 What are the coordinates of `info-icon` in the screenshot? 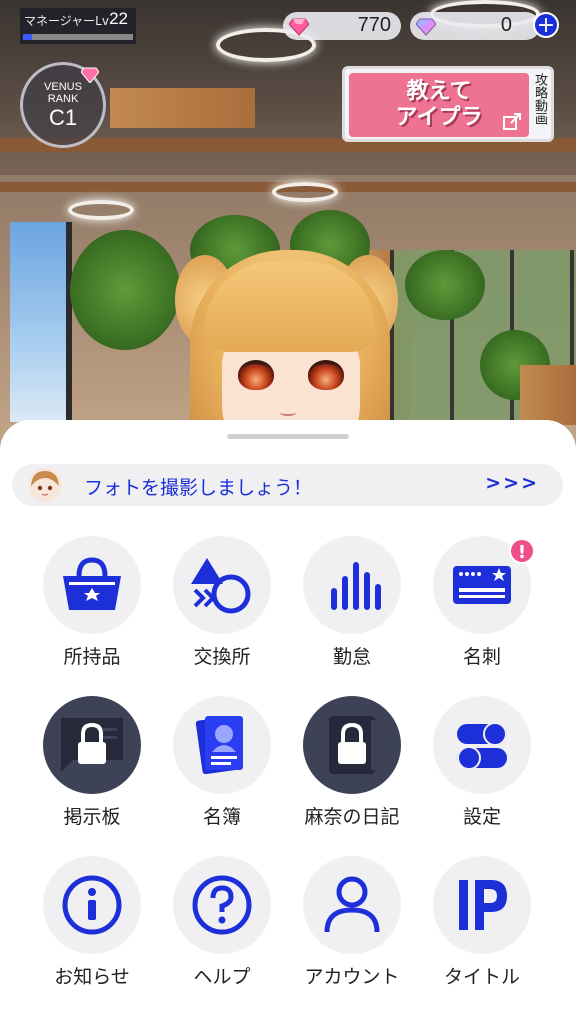 It's located at (92, 905).